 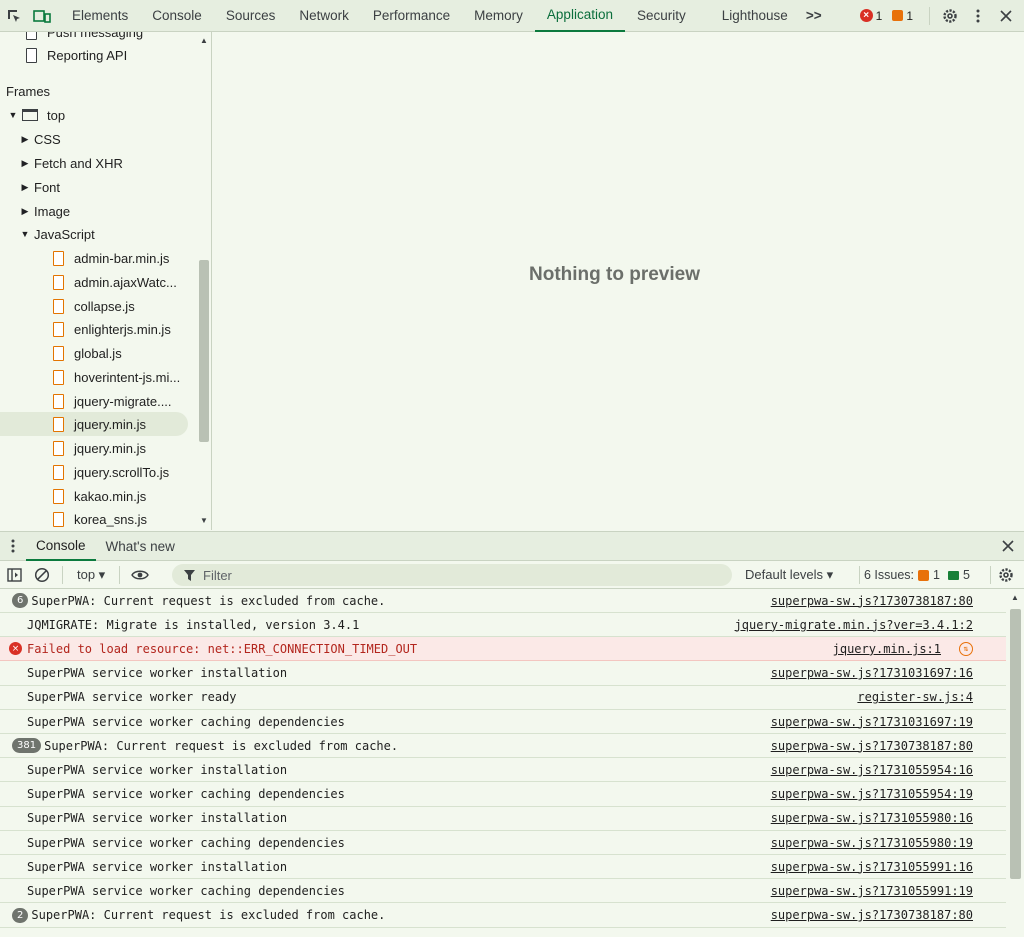 I want to click on repeat-count-badge: 2, so click(x=20, y=915).